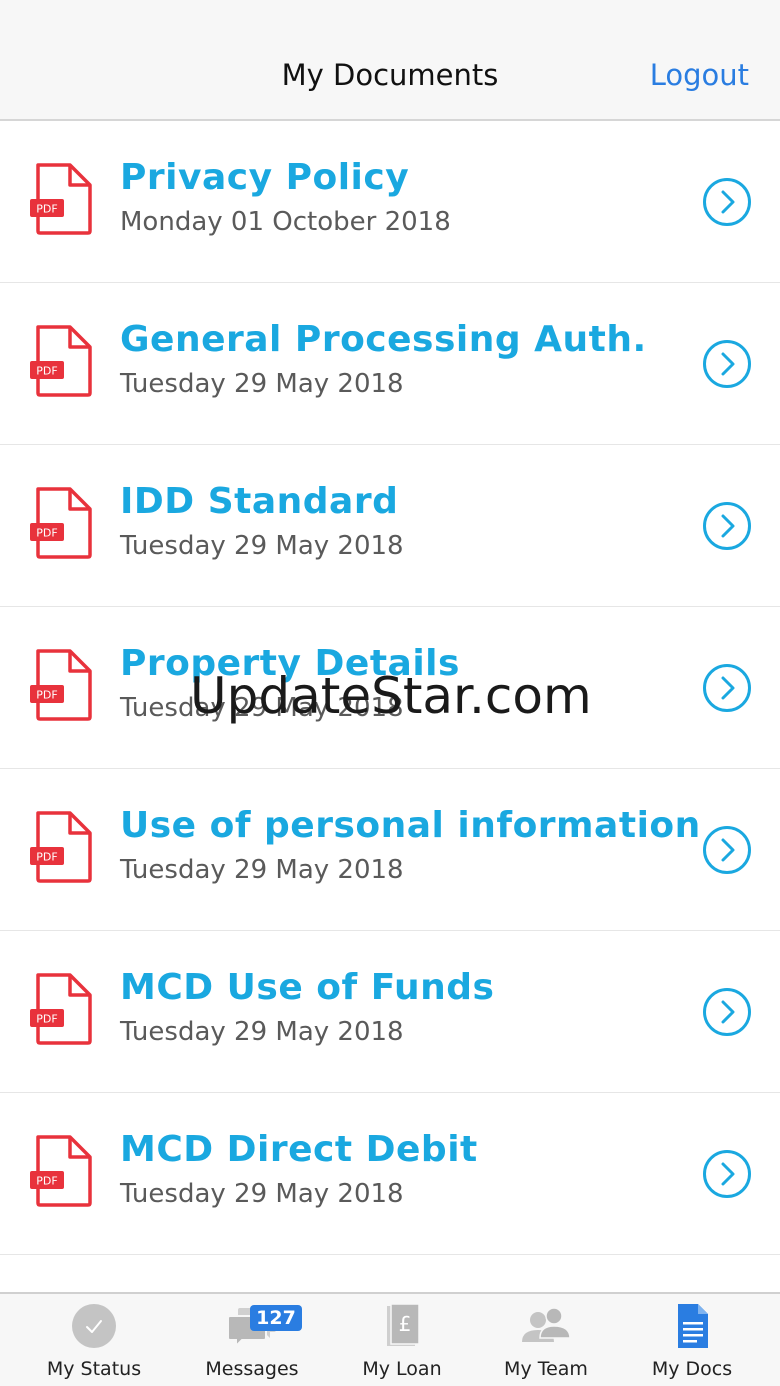 Image resolution: width=780 pixels, height=1386 pixels. Describe the element at coordinates (390, 1012) in the screenshot. I see `document-row: PDF MCD Use of Funds Tuesday 29 May 2018` at that location.